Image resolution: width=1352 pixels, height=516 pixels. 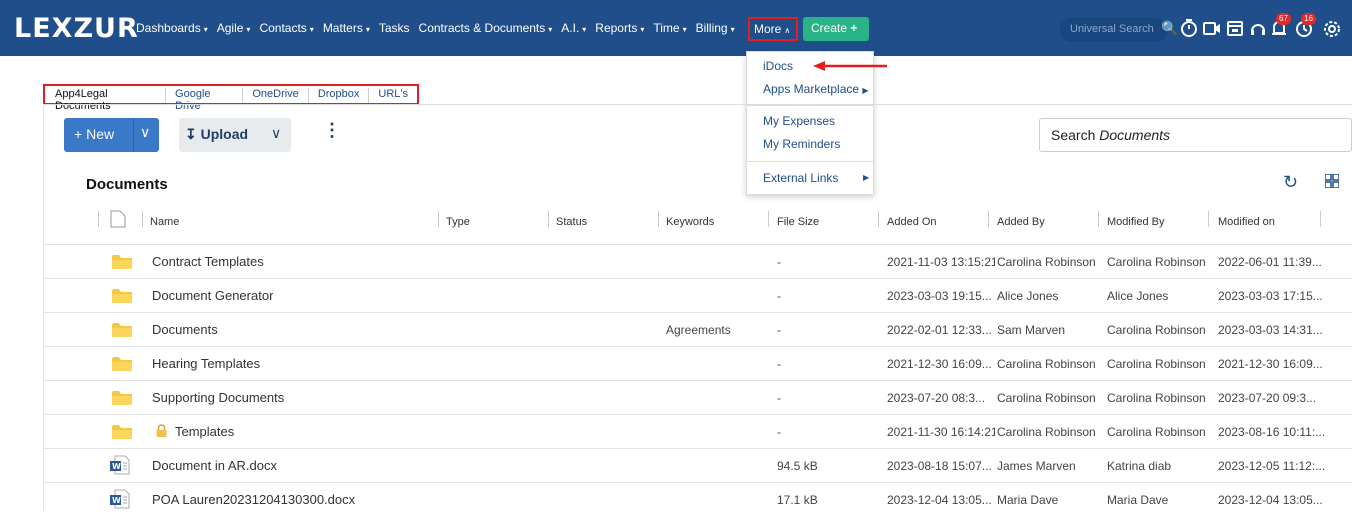 What do you see at coordinates (811, 89) in the screenshot?
I see `apps-marketplace-label: Apps Marketplace` at bounding box center [811, 89].